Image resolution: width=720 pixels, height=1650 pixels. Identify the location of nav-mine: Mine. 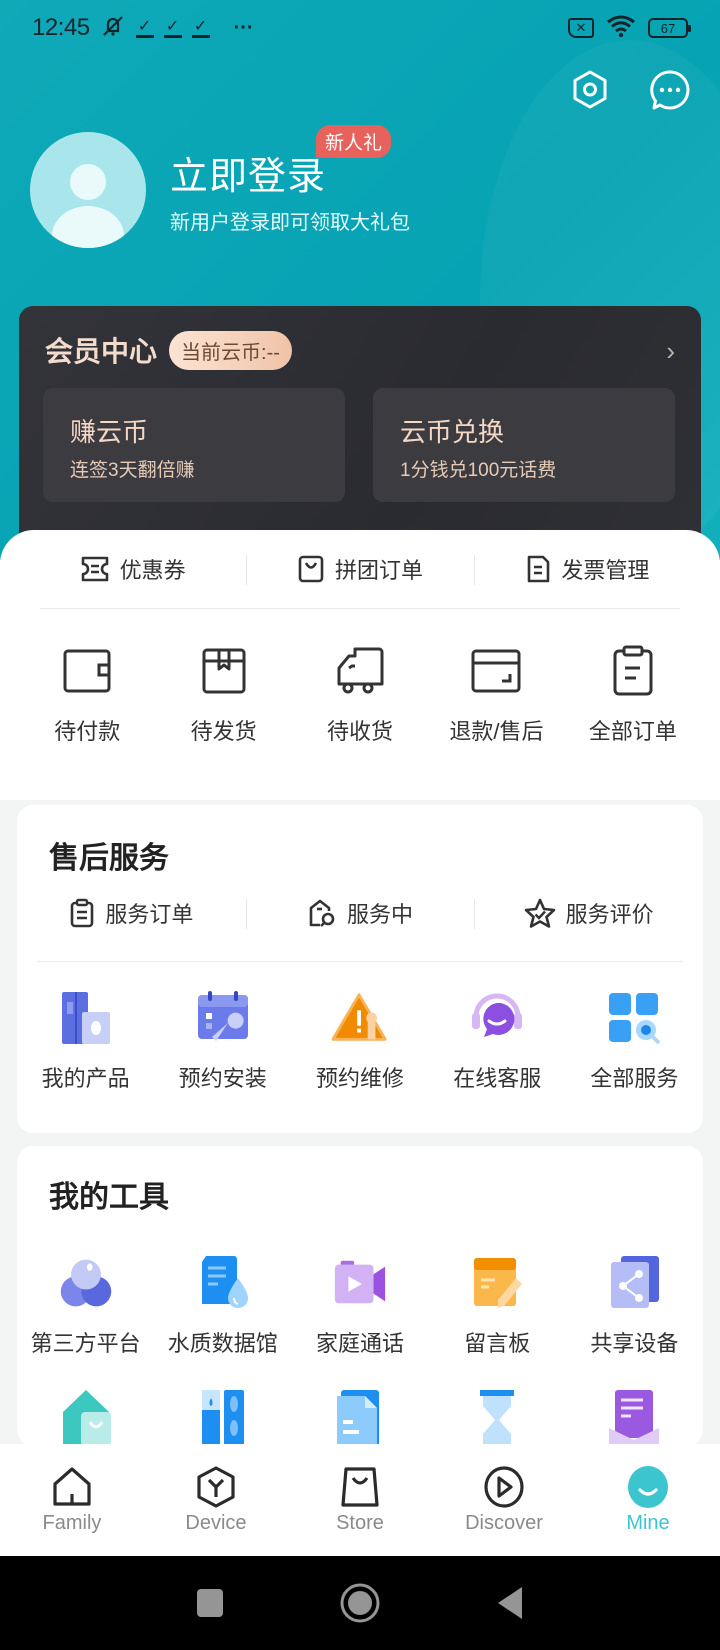
(648, 1500).